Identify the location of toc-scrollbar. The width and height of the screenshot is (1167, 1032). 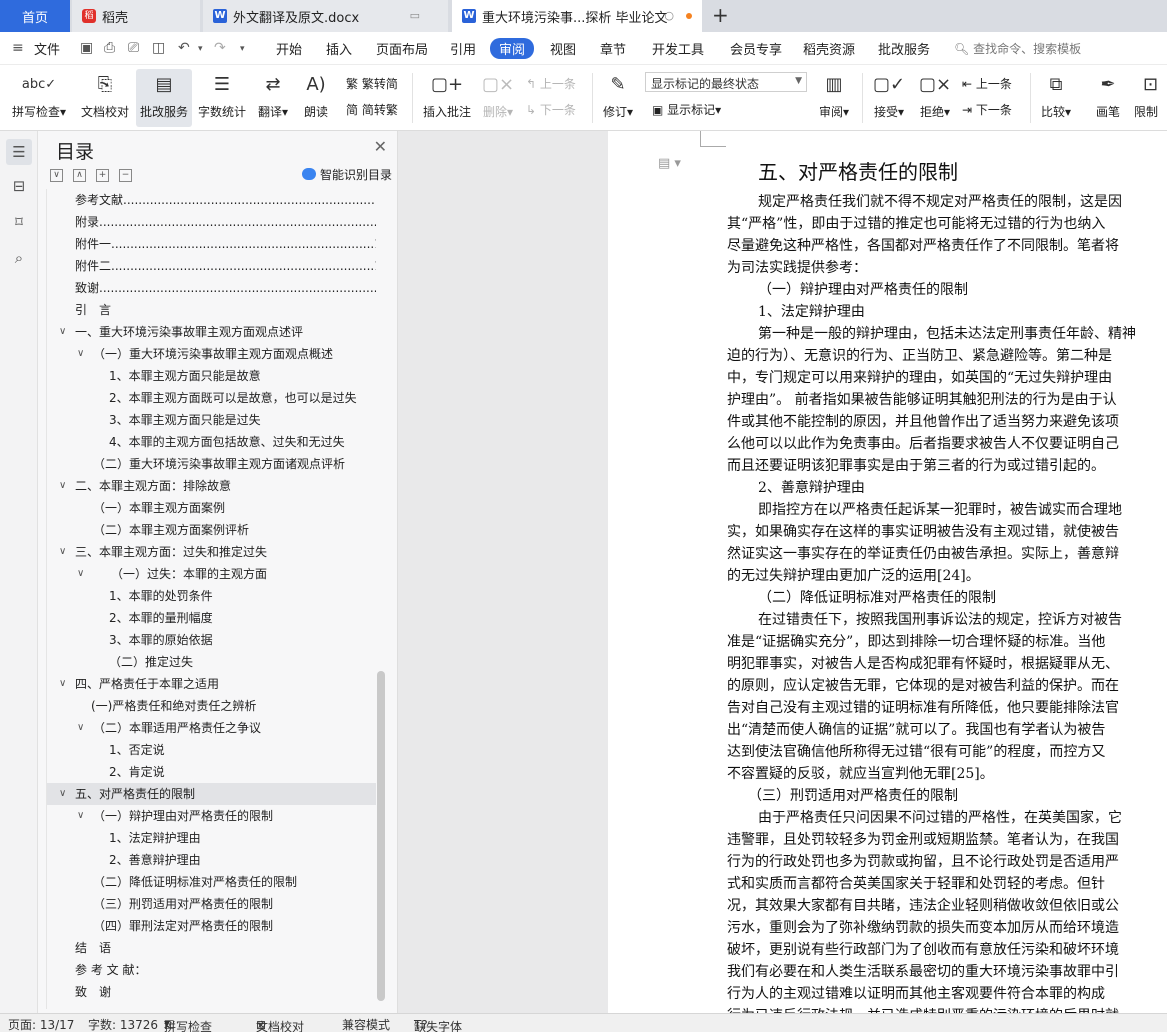
(381, 836).